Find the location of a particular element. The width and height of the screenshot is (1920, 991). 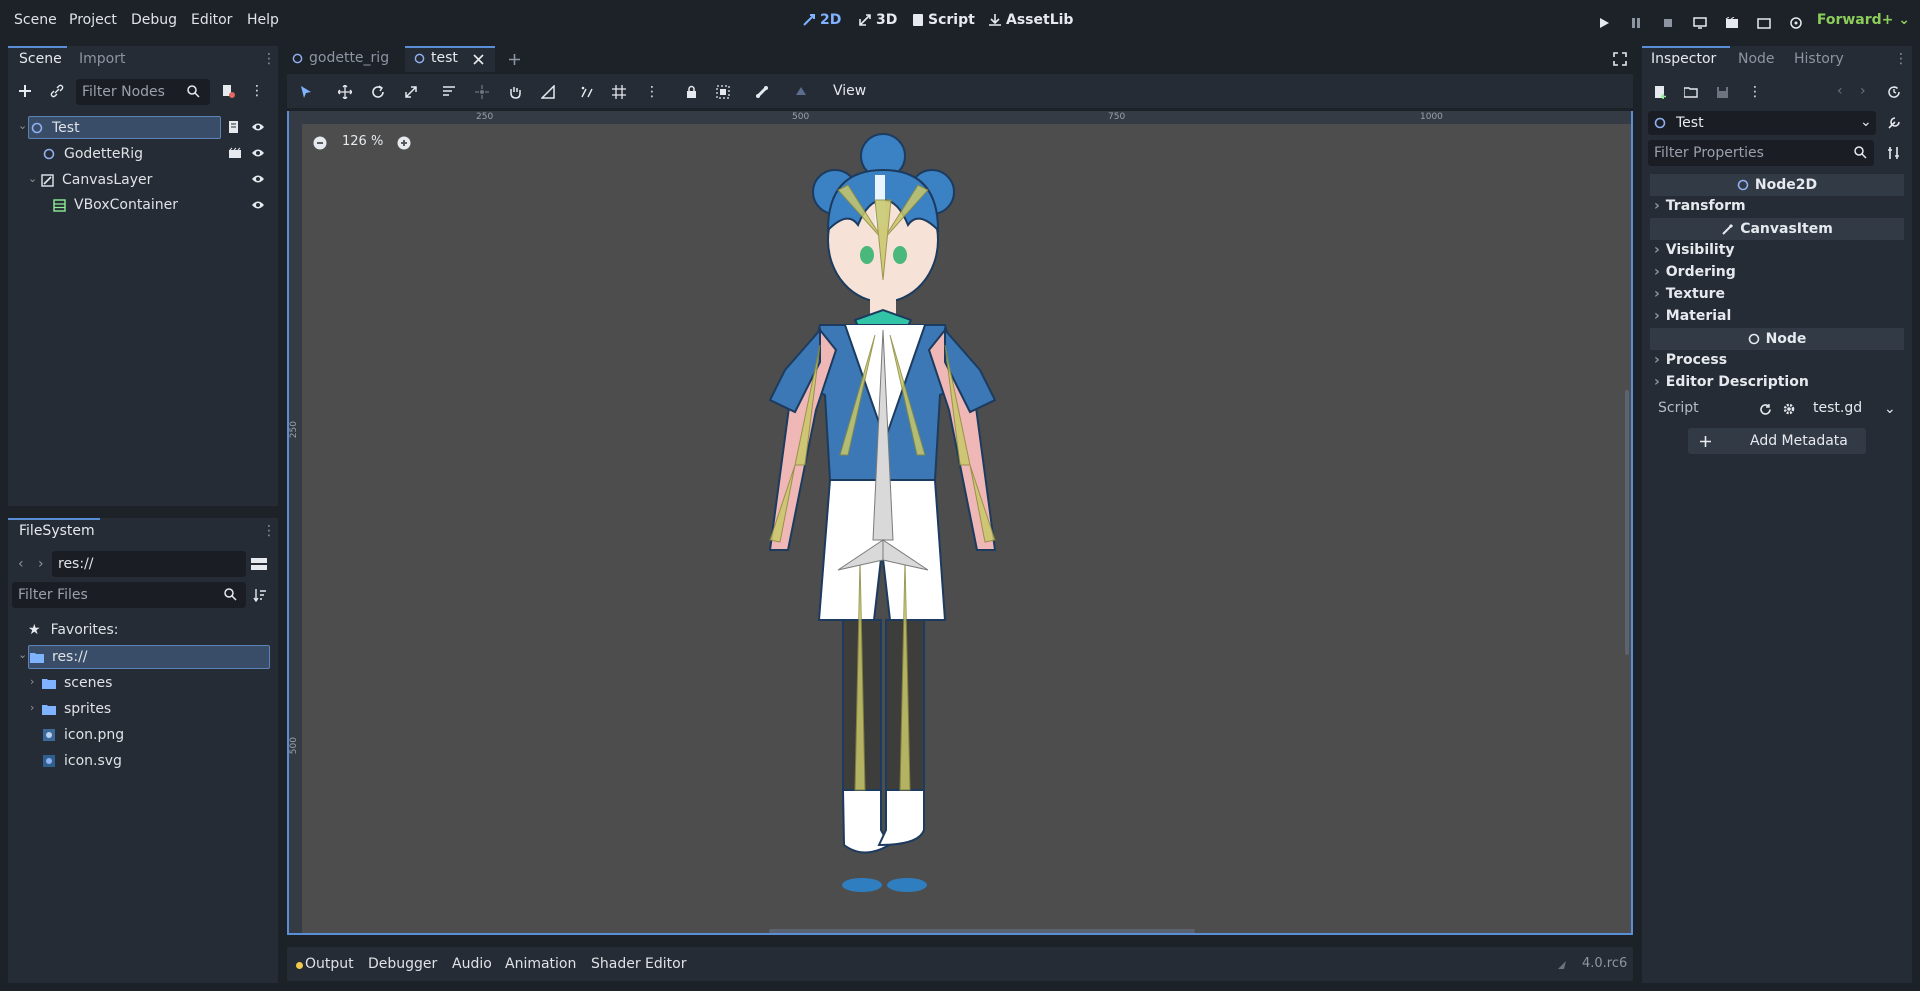

menu-scene: Scene is located at coordinates (35, 20).